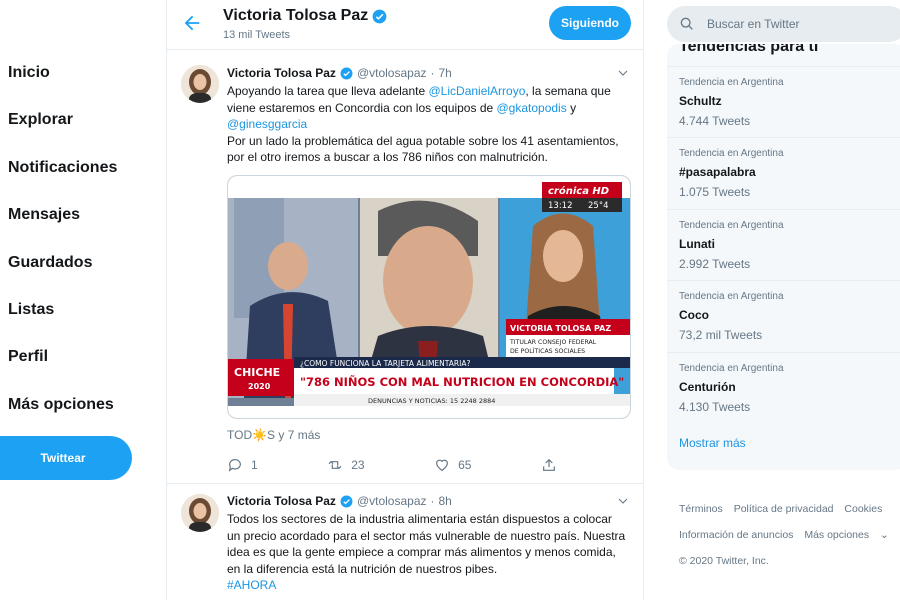  What do you see at coordinates (31, 310) in the screenshot?
I see `nav-item-lists: Listas` at bounding box center [31, 310].